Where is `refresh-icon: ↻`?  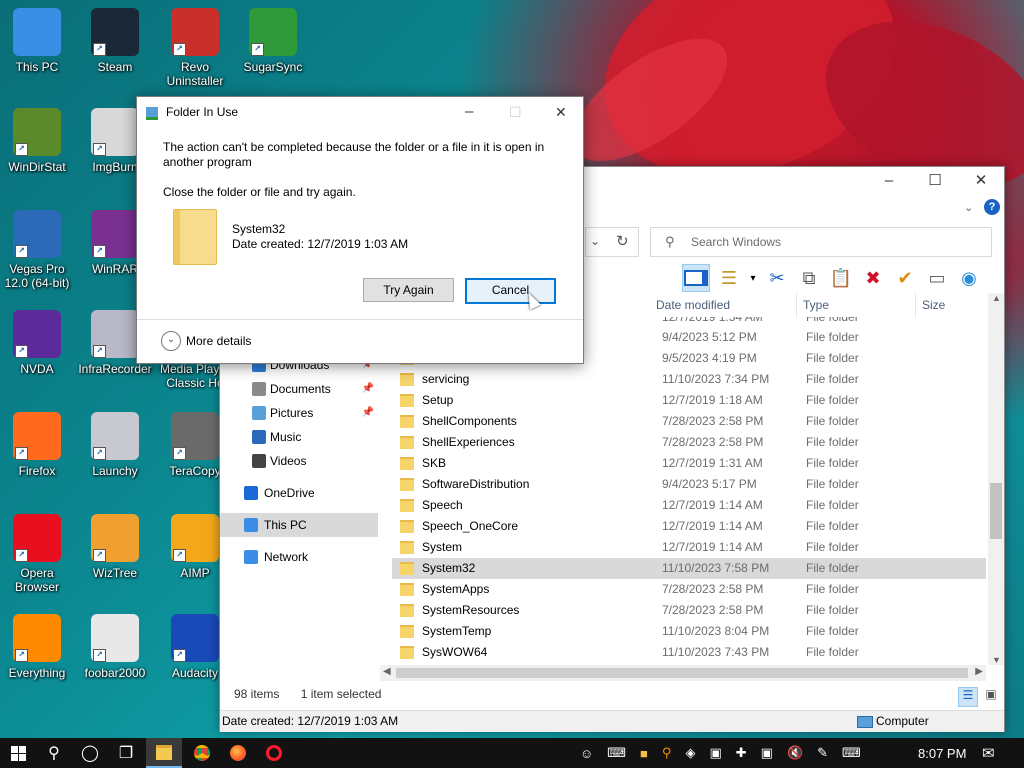
refresh-icon: ↻ is located at coordinates (622, 241).